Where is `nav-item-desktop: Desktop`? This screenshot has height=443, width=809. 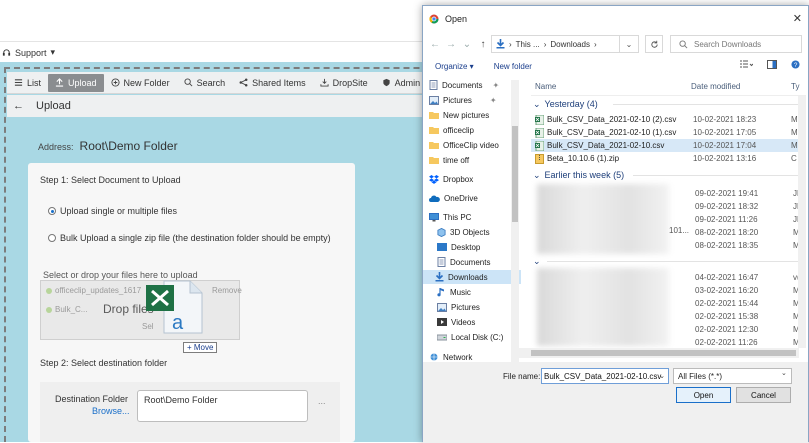 nav-item-desktop: Desktop is located at coordinates (458, 247).